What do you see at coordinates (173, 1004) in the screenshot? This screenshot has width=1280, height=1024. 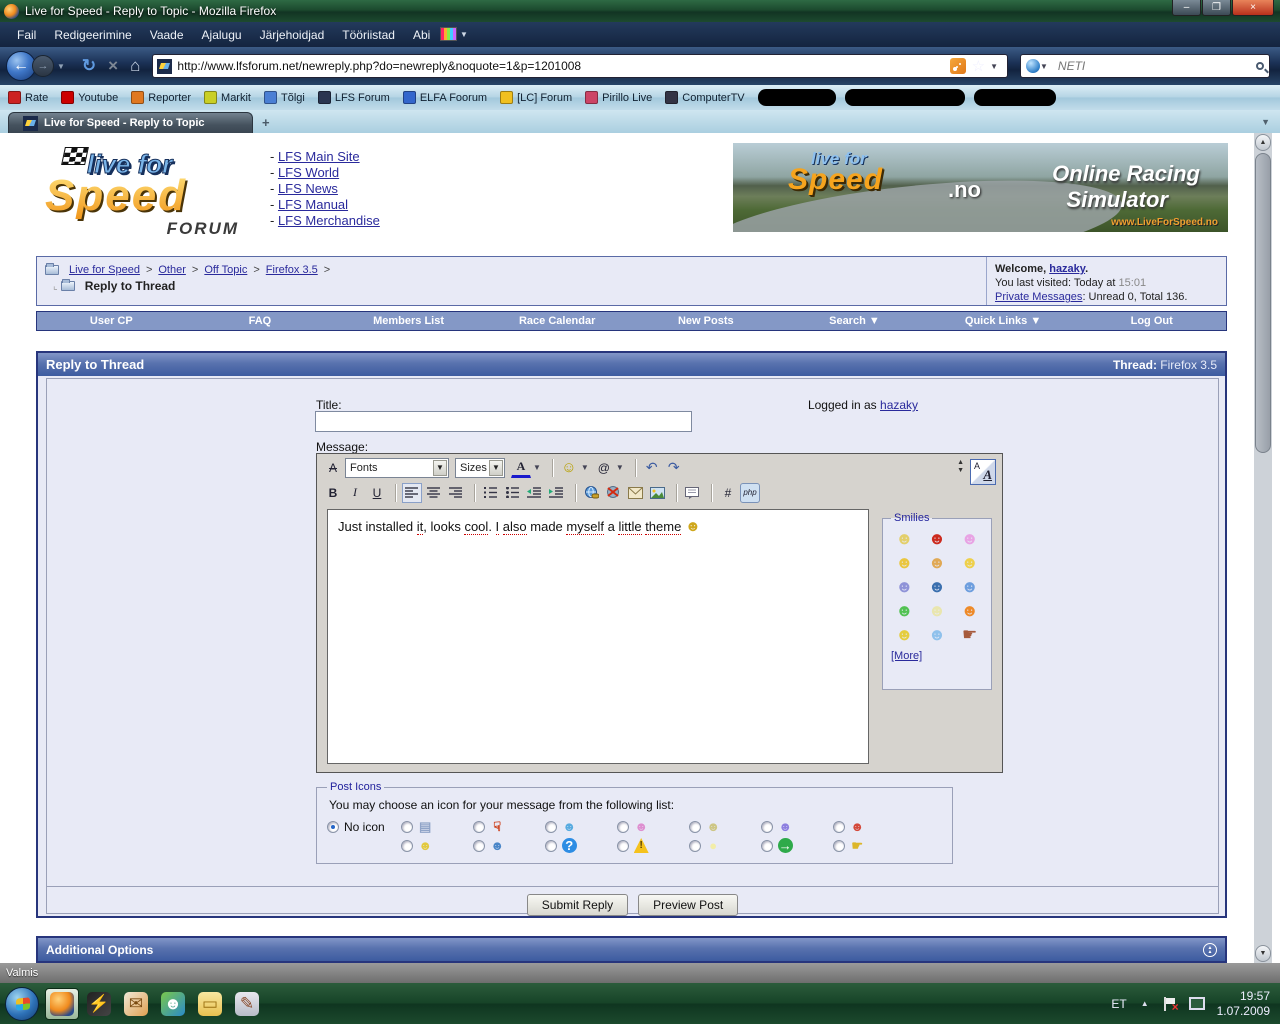 I see `taskbar-icon: ☻` at bounding box center [173, 1004].